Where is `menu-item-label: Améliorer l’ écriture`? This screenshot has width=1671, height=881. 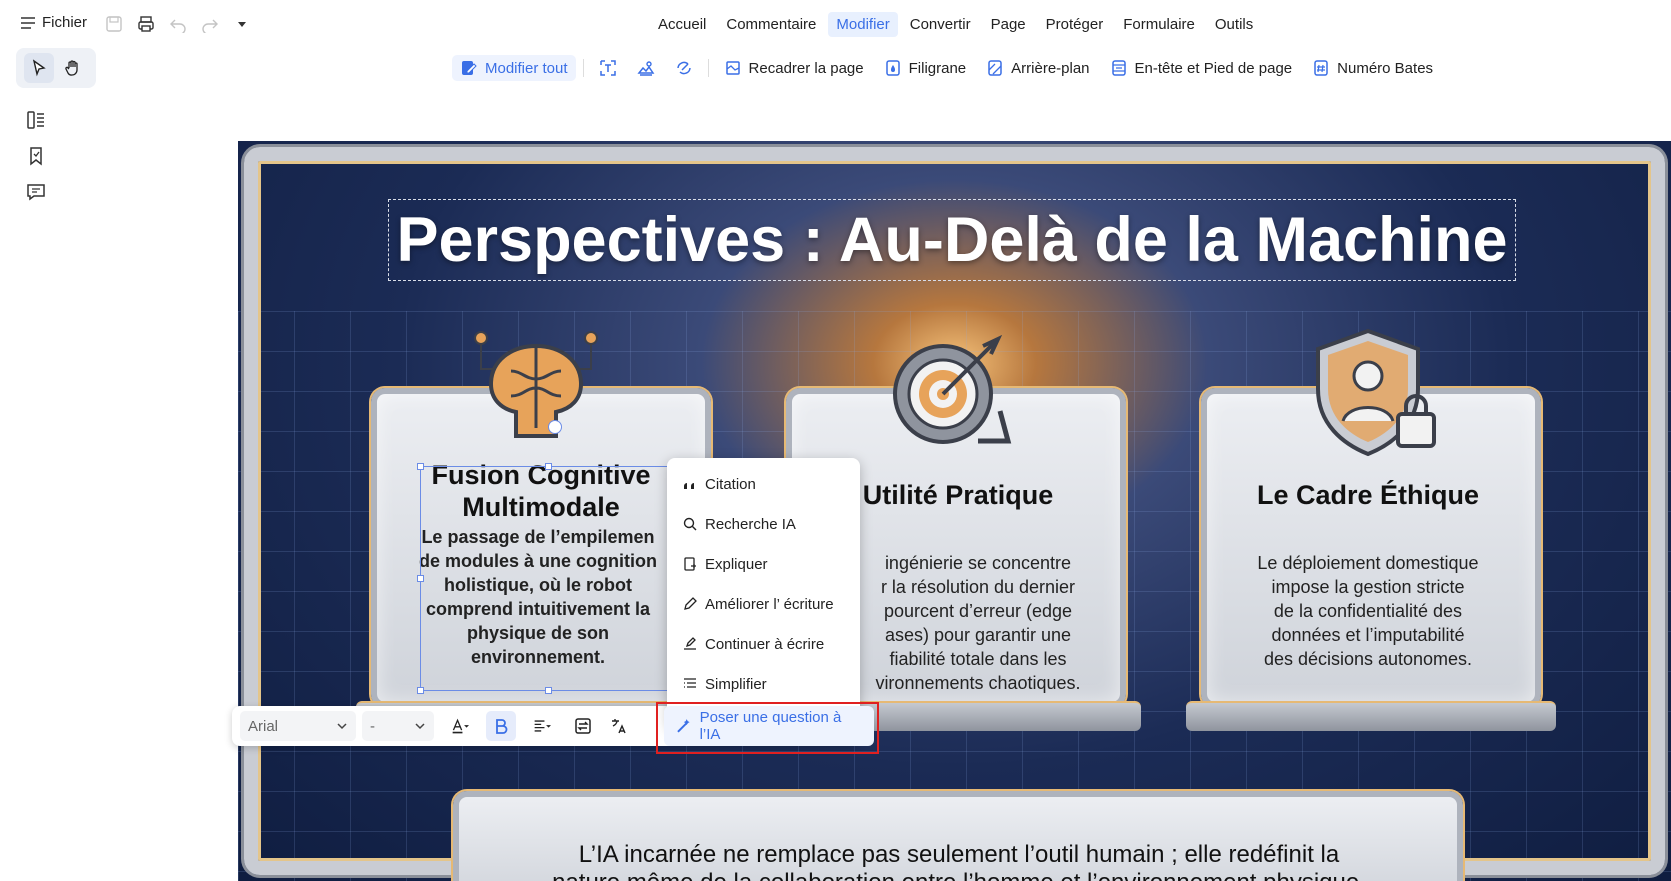
menu-item-label: Améliorer l’ écriture is located at coordinates (769, 604).